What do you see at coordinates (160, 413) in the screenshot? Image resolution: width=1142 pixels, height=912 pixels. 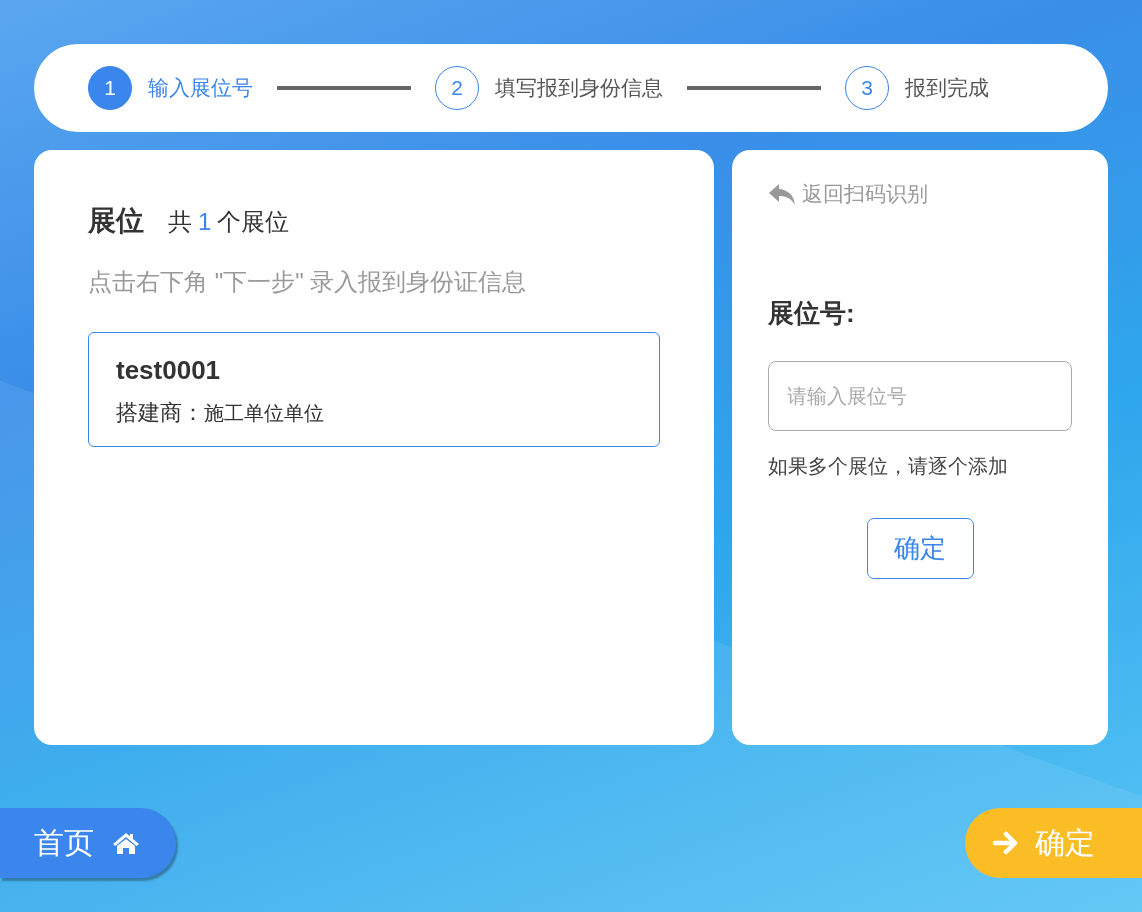 I see `builder-label: 搭建商：` at bounding box center [160, 413].